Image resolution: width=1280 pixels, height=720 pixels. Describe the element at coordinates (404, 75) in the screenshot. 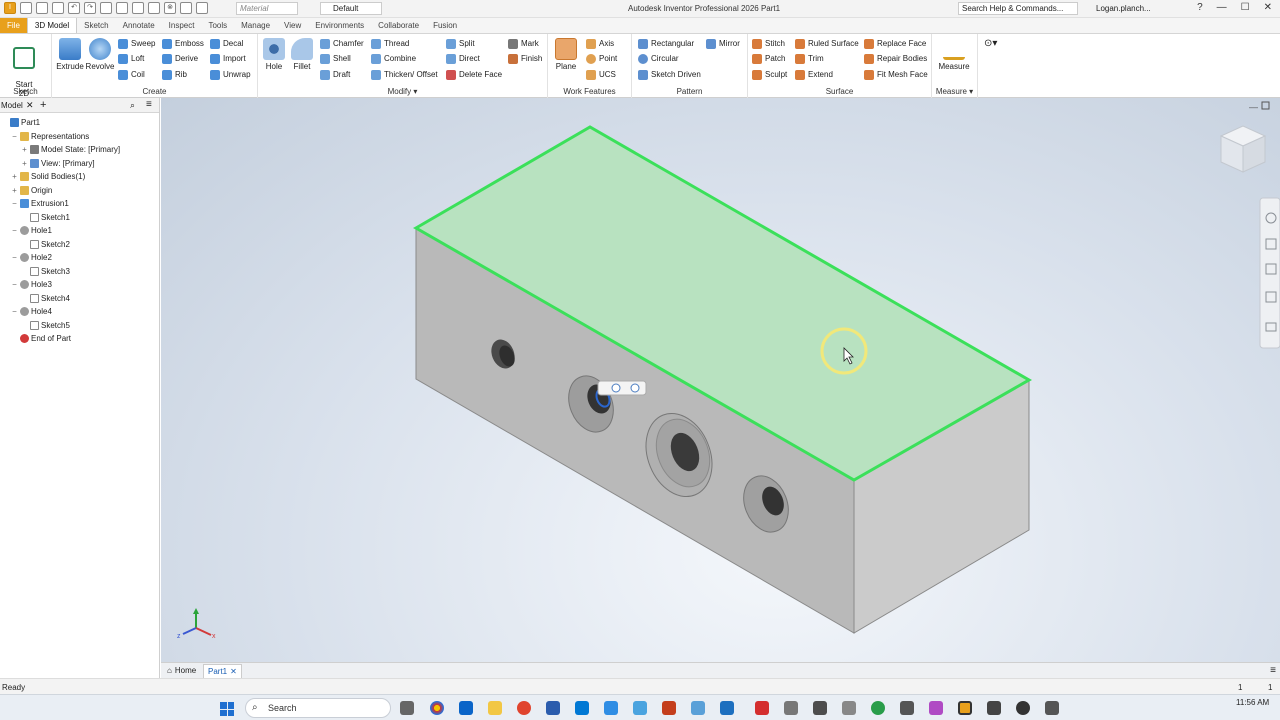

I see `thicken-offset-button: Thicken/ Offset` at that location.